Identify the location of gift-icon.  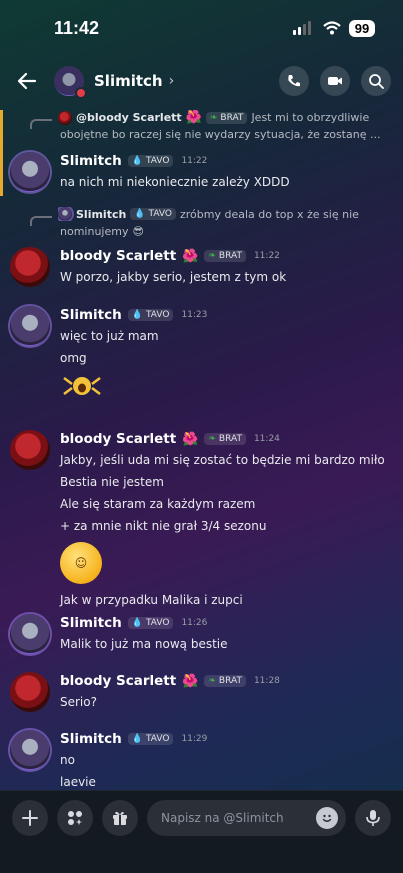
(120, 818).